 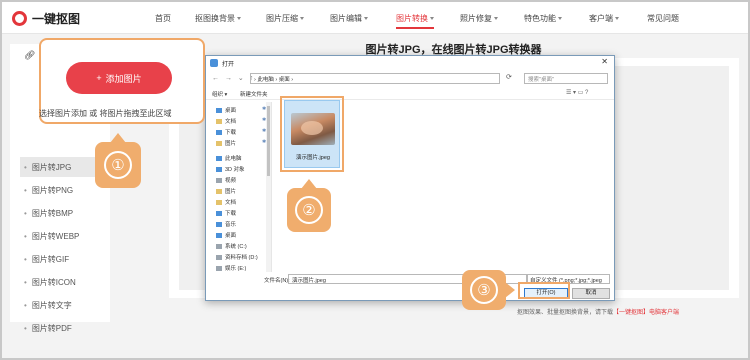 I want to click on nav-item-convert: 图片转换, so click(x=415, y=21).